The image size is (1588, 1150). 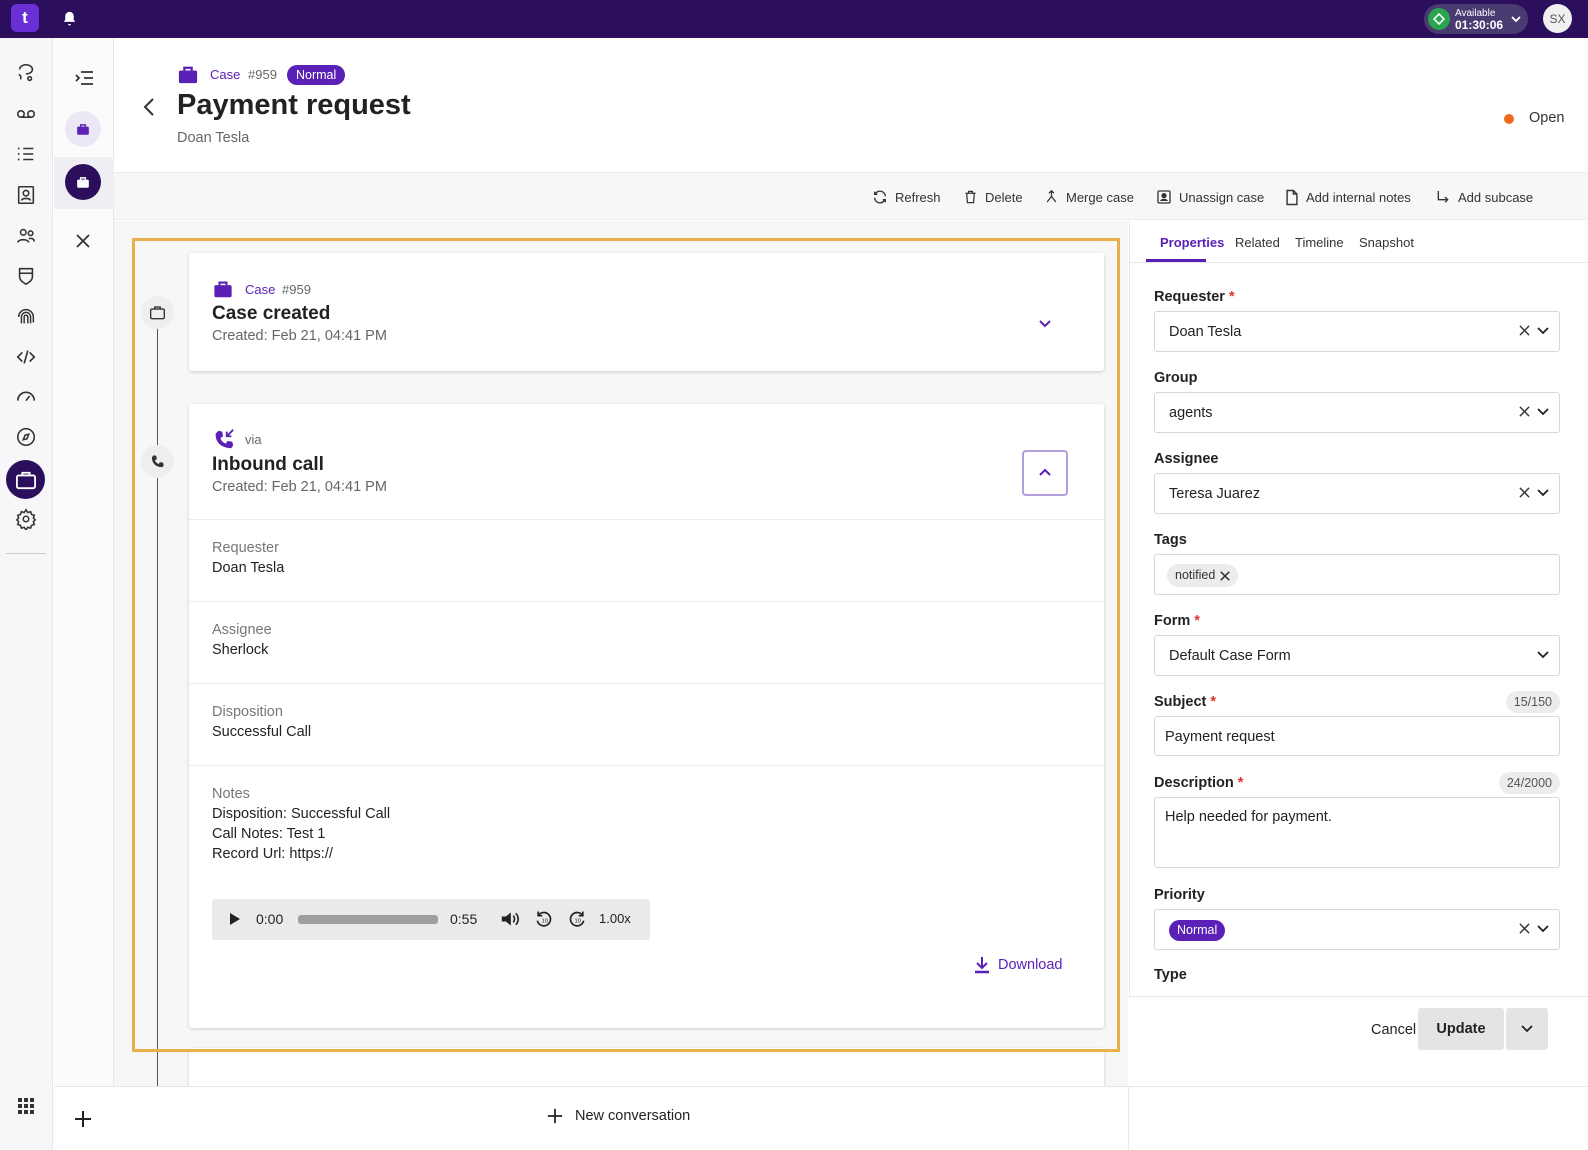 I want to click on merge-case-button: Merge case, so click(x=1089, y=197).